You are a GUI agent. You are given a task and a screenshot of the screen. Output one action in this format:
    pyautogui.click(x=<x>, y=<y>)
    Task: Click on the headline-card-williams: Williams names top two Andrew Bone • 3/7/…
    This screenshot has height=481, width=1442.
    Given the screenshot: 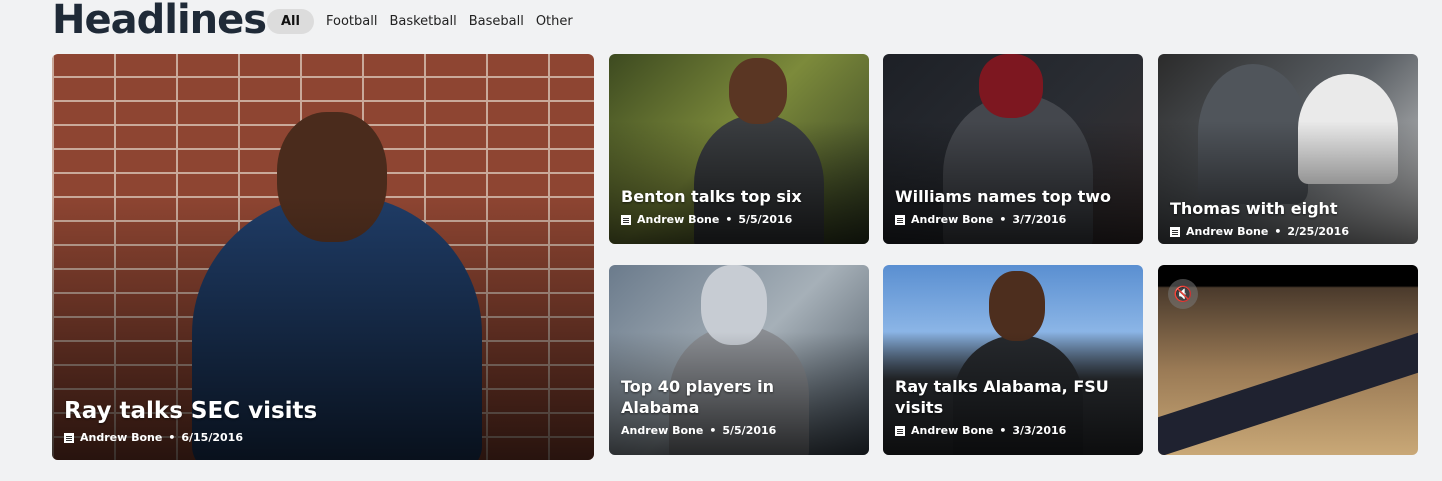 What is the action you would take?
    pyautogui.click(x=1013, y=149)
    